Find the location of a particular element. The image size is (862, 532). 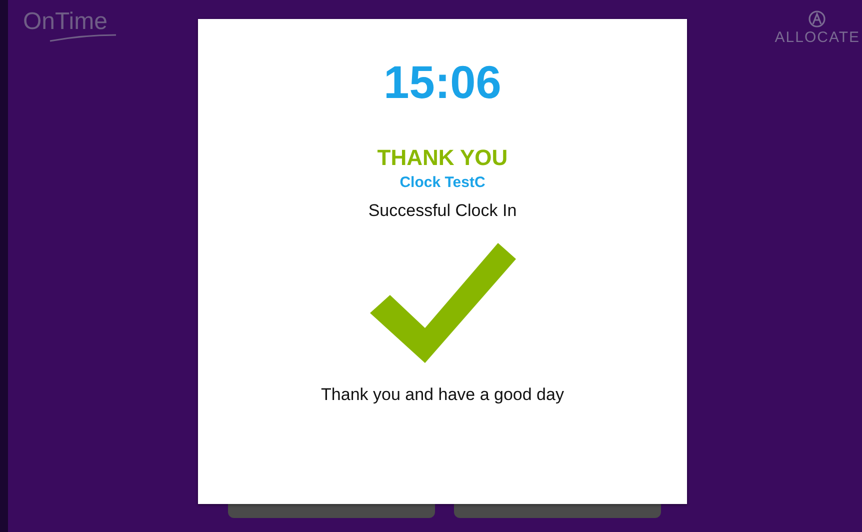

status-text: Successful Clock In is located at coordinates (442, 211).